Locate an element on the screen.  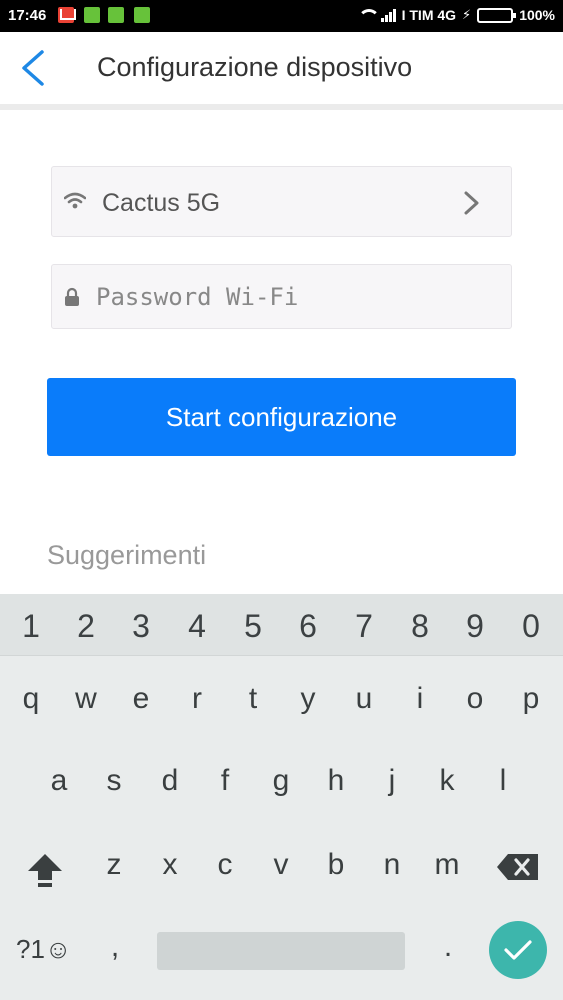
key-k: k is located at coordinates (447, 781).